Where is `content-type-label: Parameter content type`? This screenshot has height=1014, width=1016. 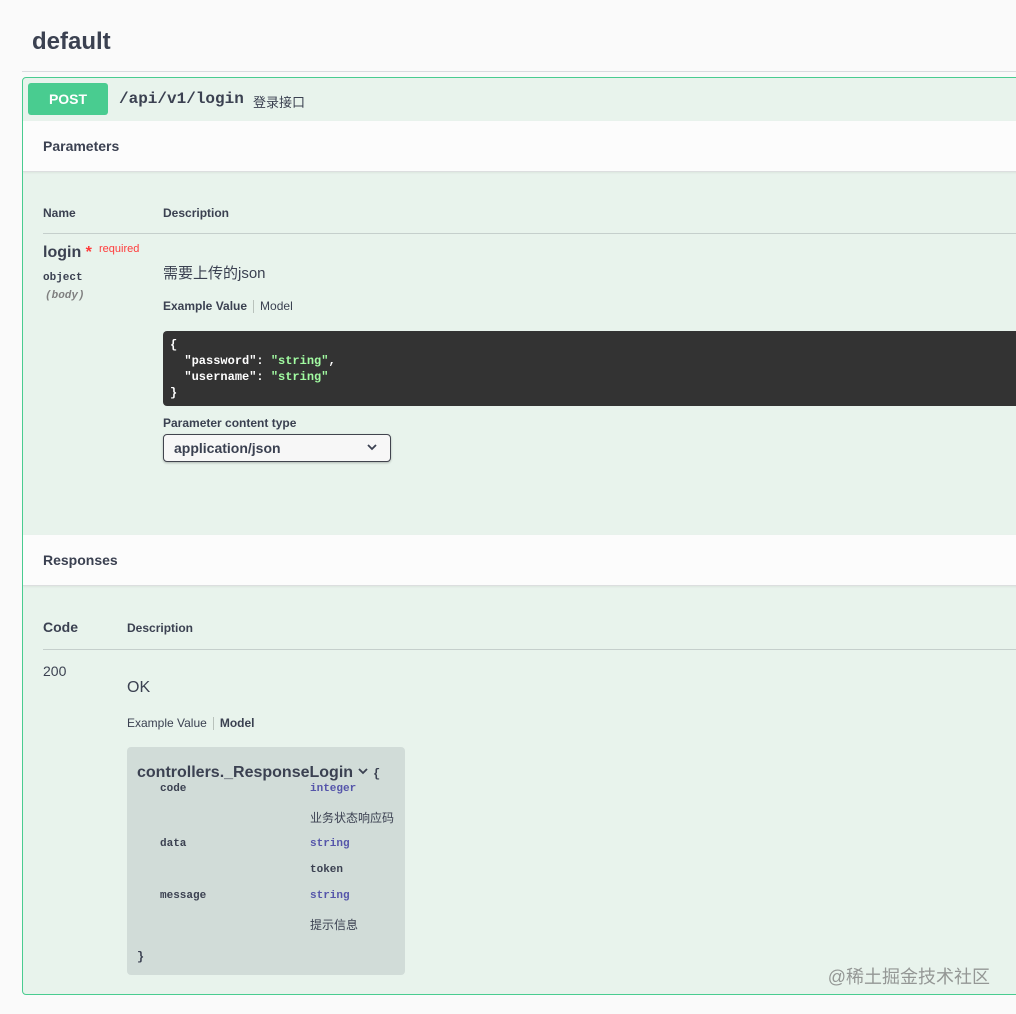 content-type-label: Parameter content type is located at coordinates (230, 423).